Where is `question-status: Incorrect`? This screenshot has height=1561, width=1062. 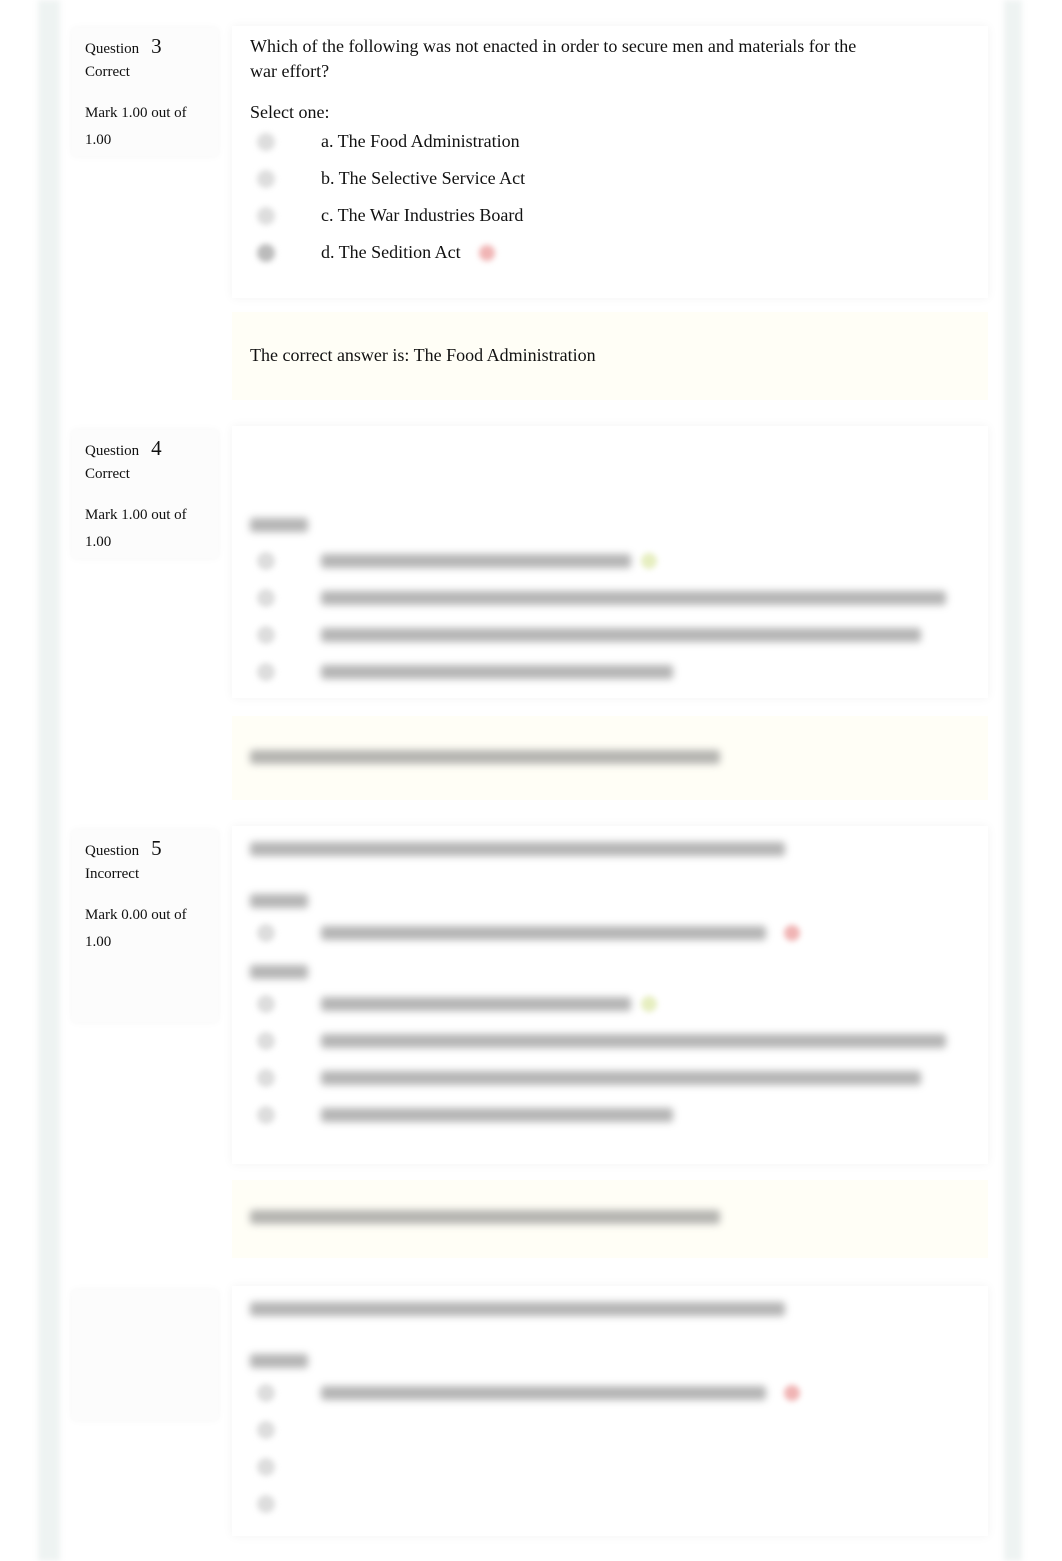
question-status: Incorrect is located at coordinates (112, 874).